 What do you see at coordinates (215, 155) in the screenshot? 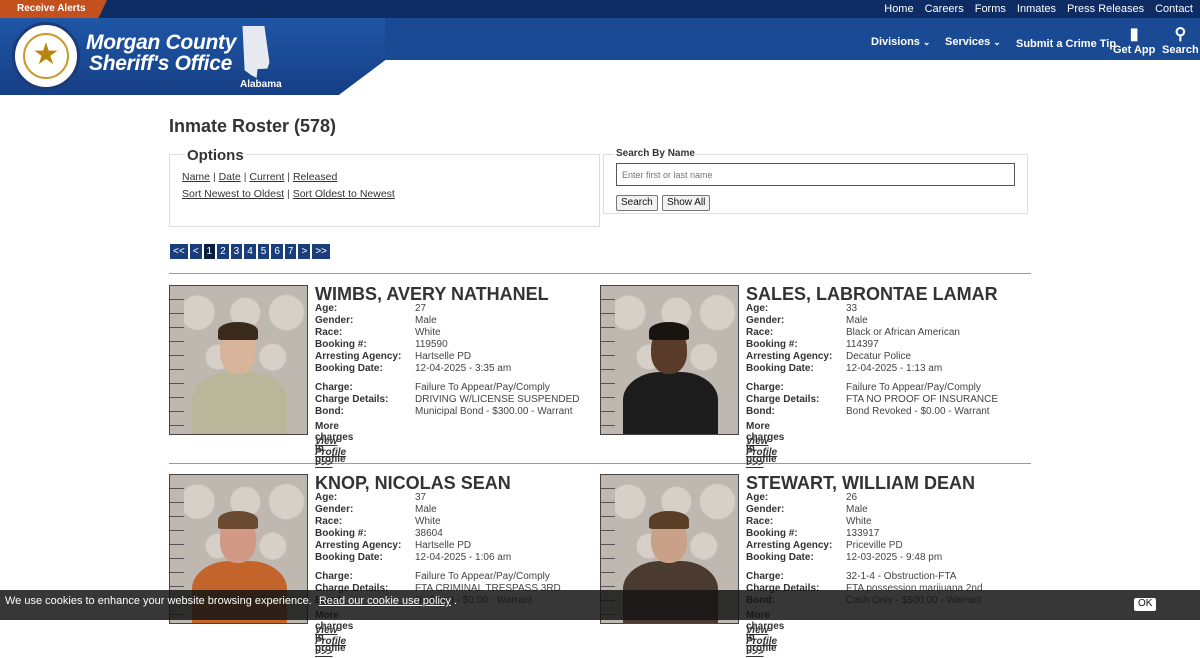
I see `options-legend: Options` at bounding box center [215, 155].